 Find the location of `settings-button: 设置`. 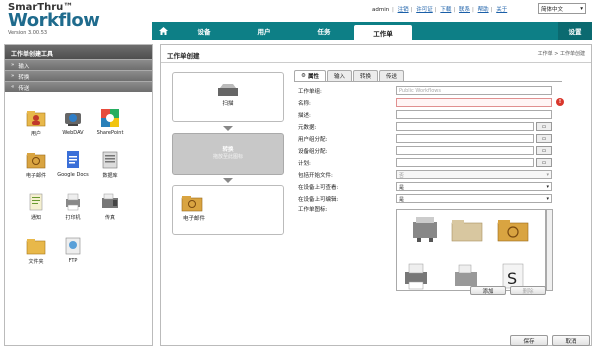

settings-button: 设置 is located at coordinates (575, 31).